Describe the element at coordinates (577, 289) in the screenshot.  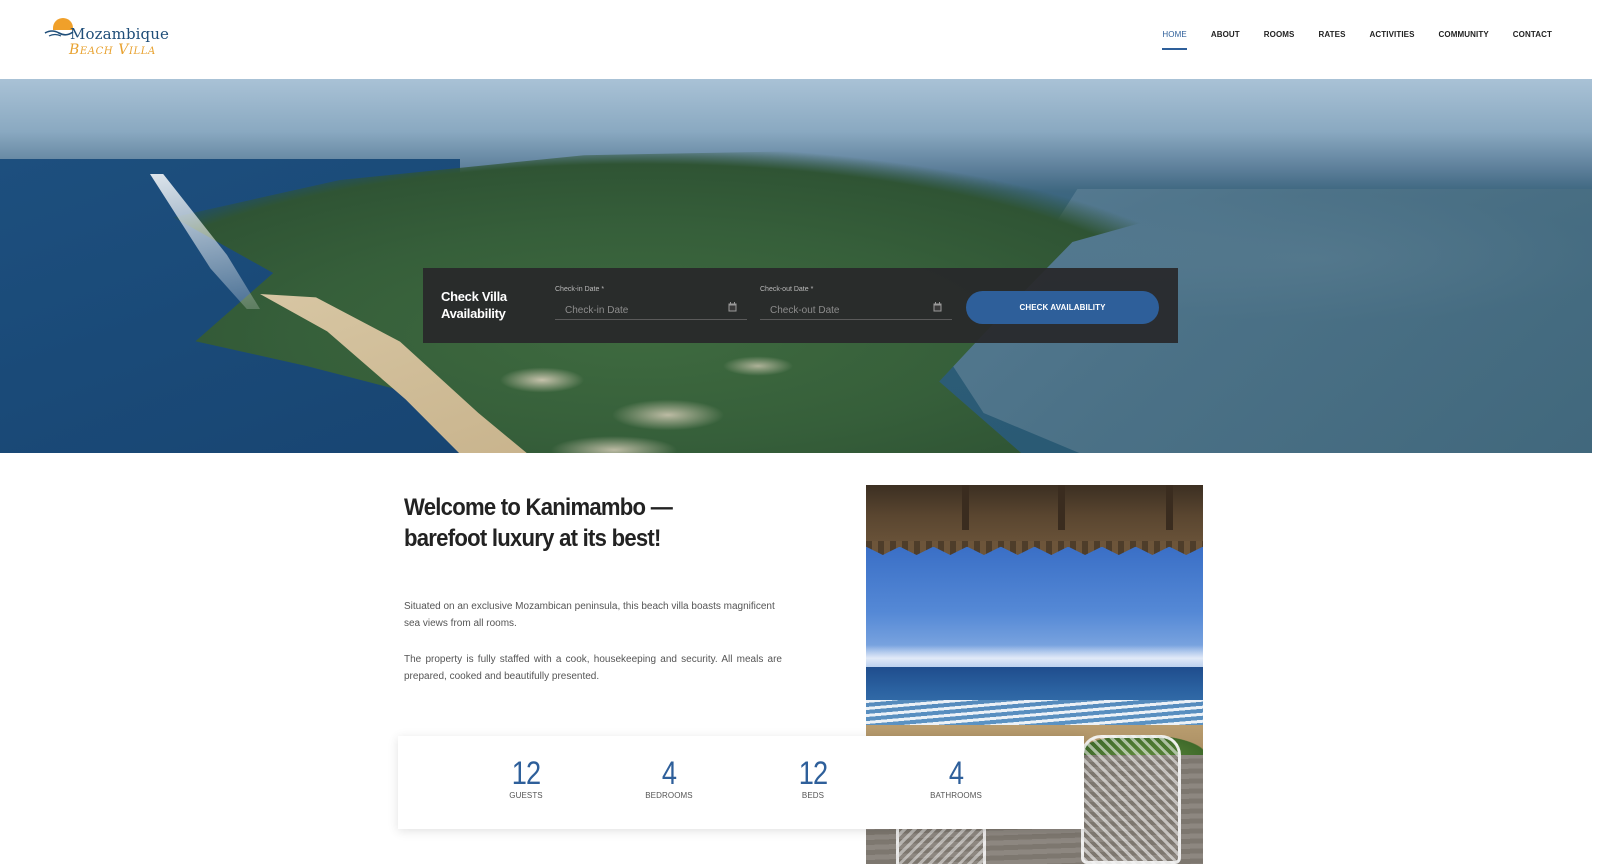
I see `checkin-label-text: Check-in Date` at that location.